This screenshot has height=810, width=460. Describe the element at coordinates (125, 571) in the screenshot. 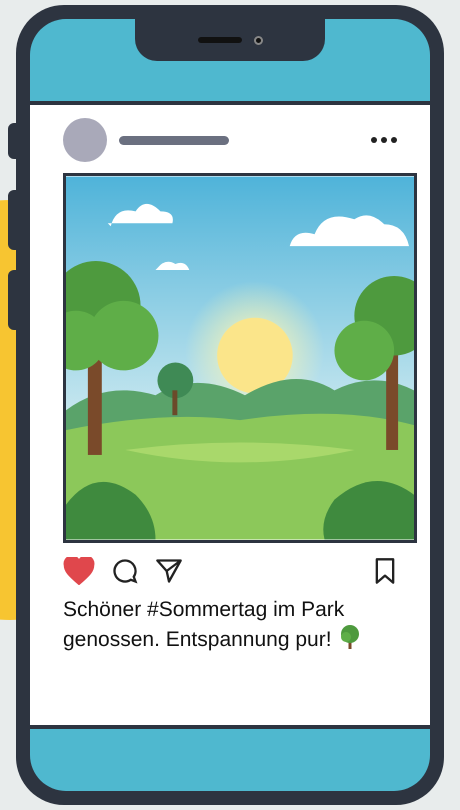

I see `comment-icon` at that location.